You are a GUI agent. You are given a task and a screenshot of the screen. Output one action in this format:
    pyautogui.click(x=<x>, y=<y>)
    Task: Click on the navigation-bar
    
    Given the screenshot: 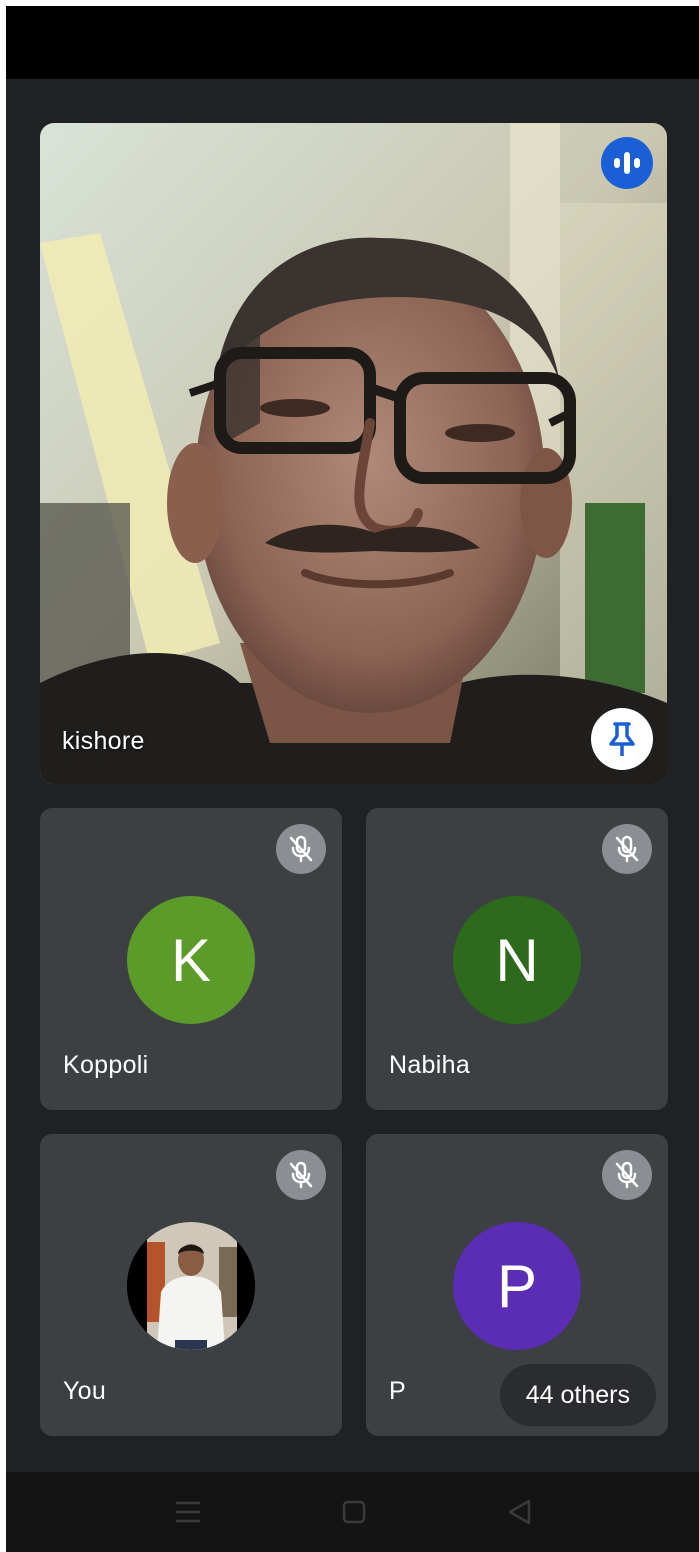 What is the action you would take?
    pyautogui.click(x=352, y=1512)
    